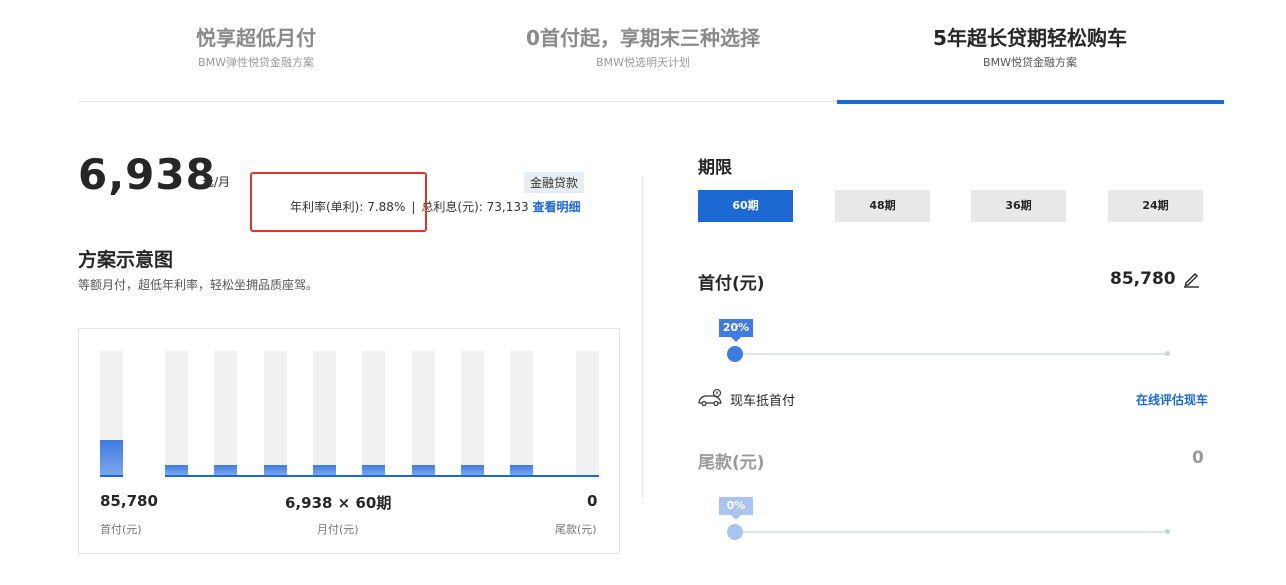  What do you see at coordinates (643, 38) in the screenshot?
I see `tab-title: 0首付起，享期末三种选择` at bounding box center [643, 38].